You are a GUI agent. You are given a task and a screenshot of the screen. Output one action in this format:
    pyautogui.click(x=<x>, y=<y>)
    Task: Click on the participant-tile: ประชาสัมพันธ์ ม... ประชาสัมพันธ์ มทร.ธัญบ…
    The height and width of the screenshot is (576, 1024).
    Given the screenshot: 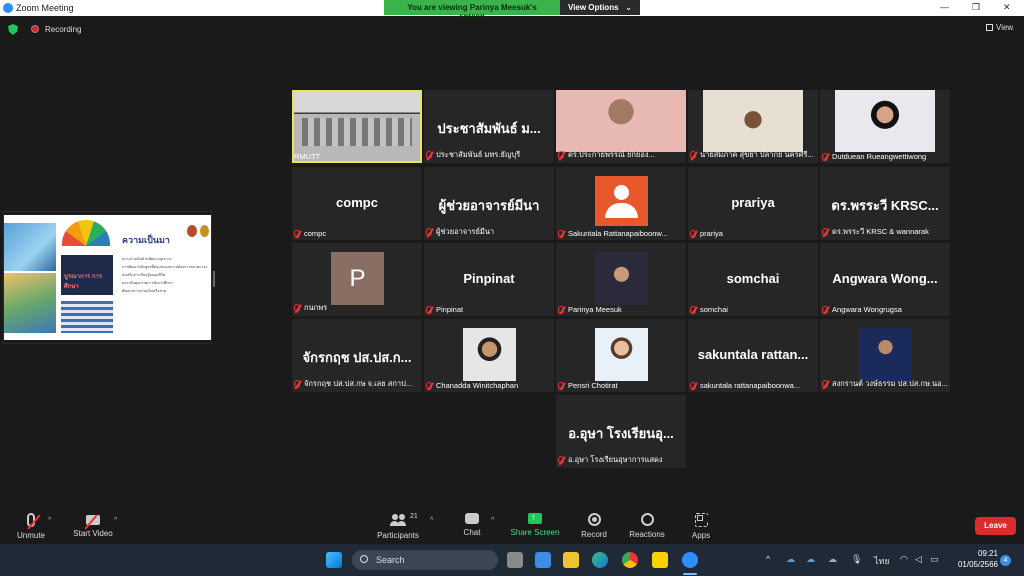 What is the action you would take?
    pyautogui.click(x=489, y=126)
    